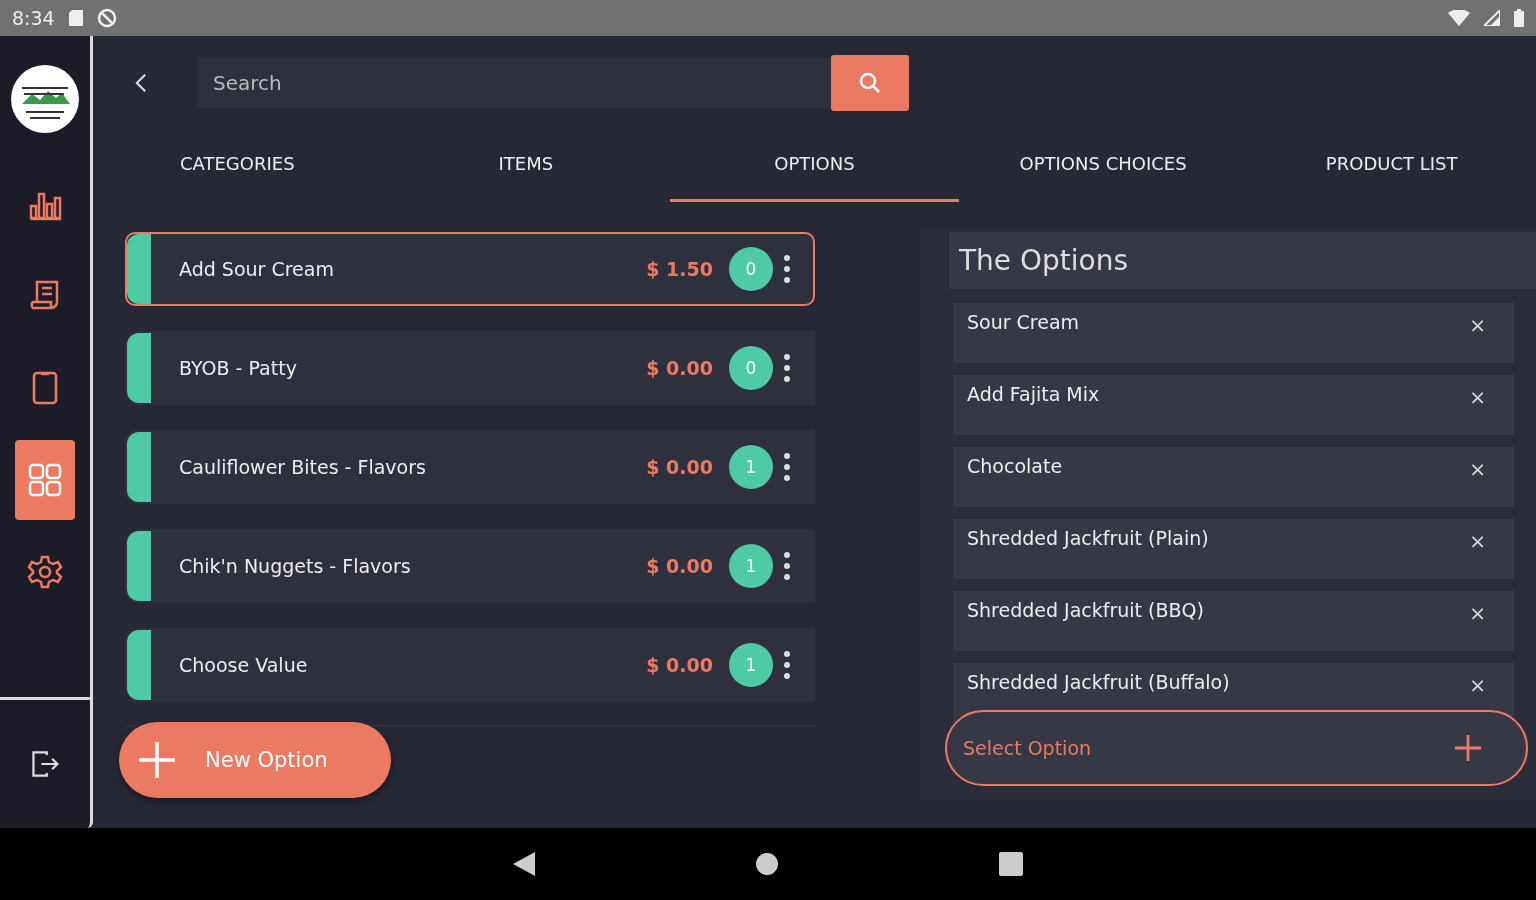 The width and height of the screenshot is (1536, 900). I want to click on search-icon, so click(870, 83).